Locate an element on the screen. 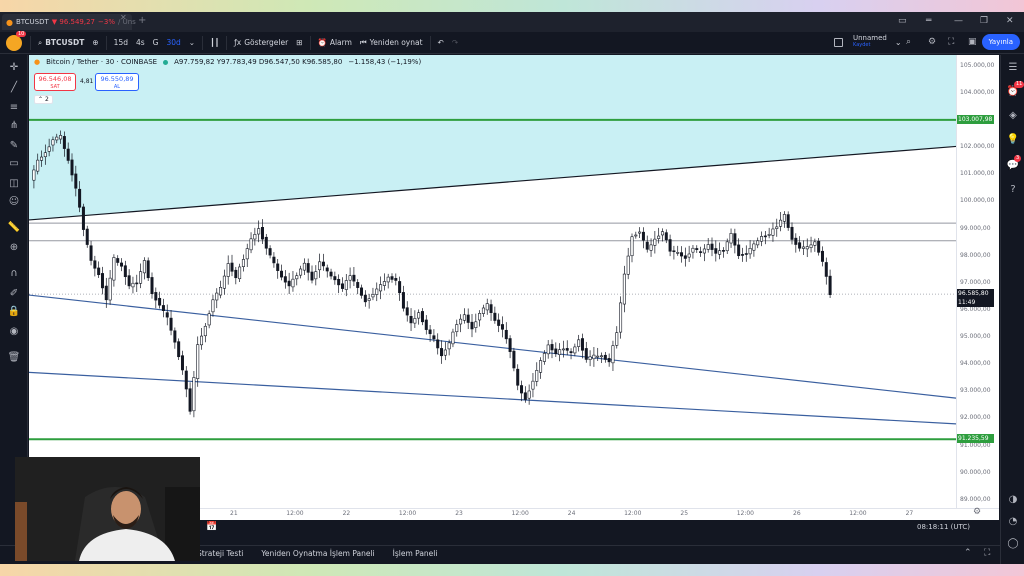  maximize-panel-icon: ⛶ is located at coordinates (987, 553).